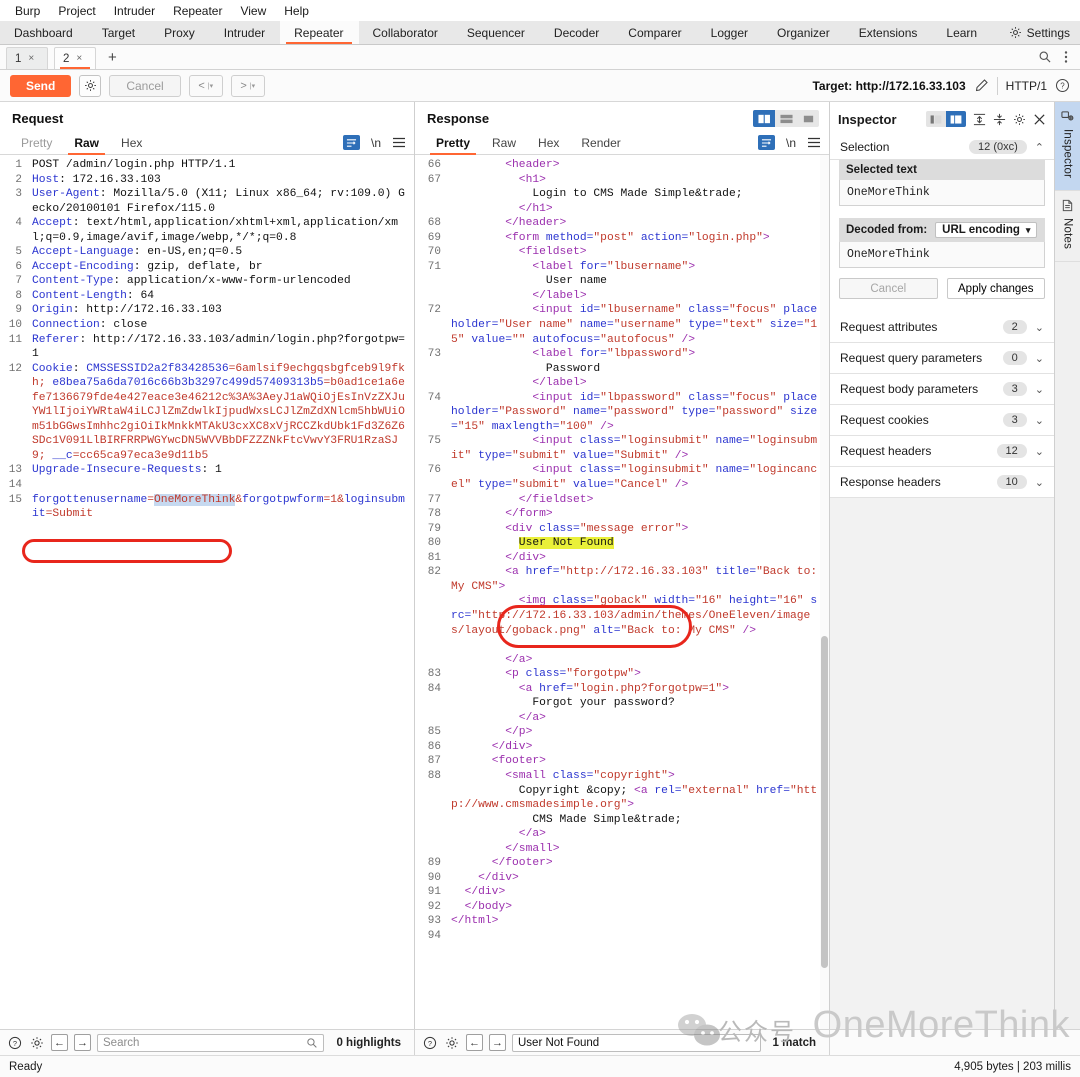 This screenshot has height=1077, width=1080. What do you see at coordinates (600, 143) in the screenshot?
I see `response-tab-render: Render` at bounding box center [600, 143].